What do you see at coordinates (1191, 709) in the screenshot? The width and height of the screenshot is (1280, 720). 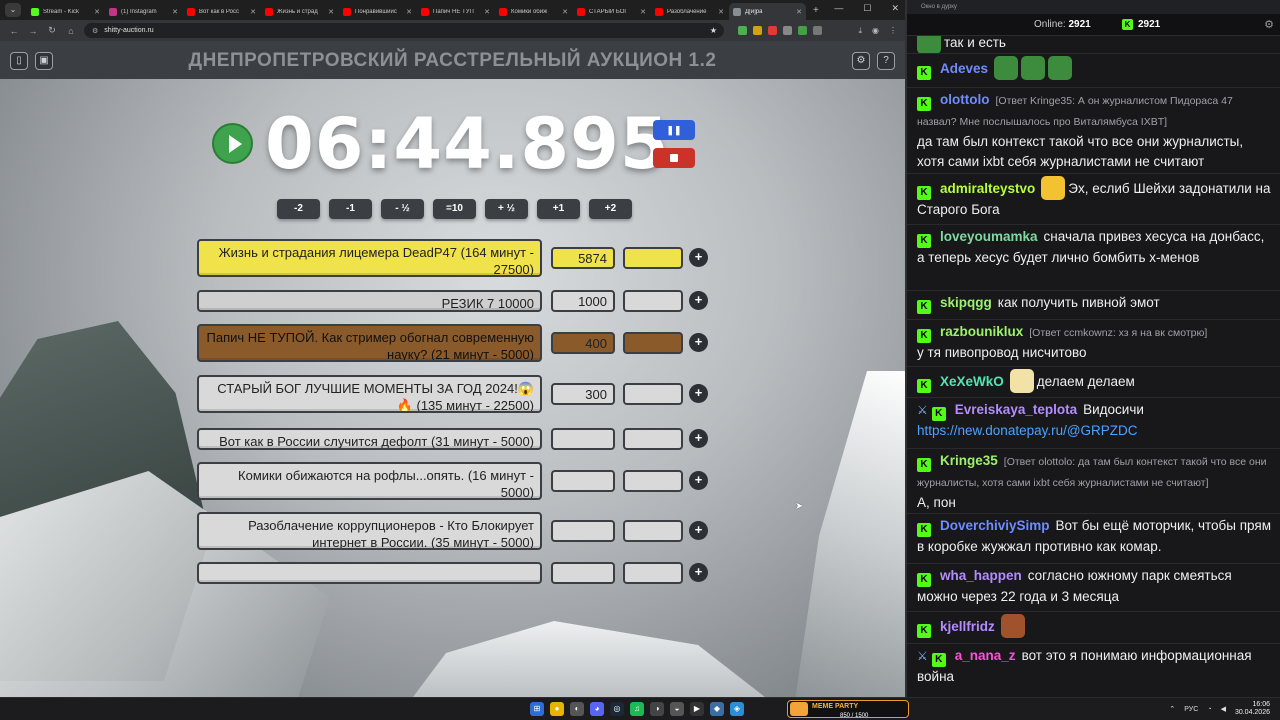 I see `keyboard-language: РУС` at bounding box center [1191, 709].